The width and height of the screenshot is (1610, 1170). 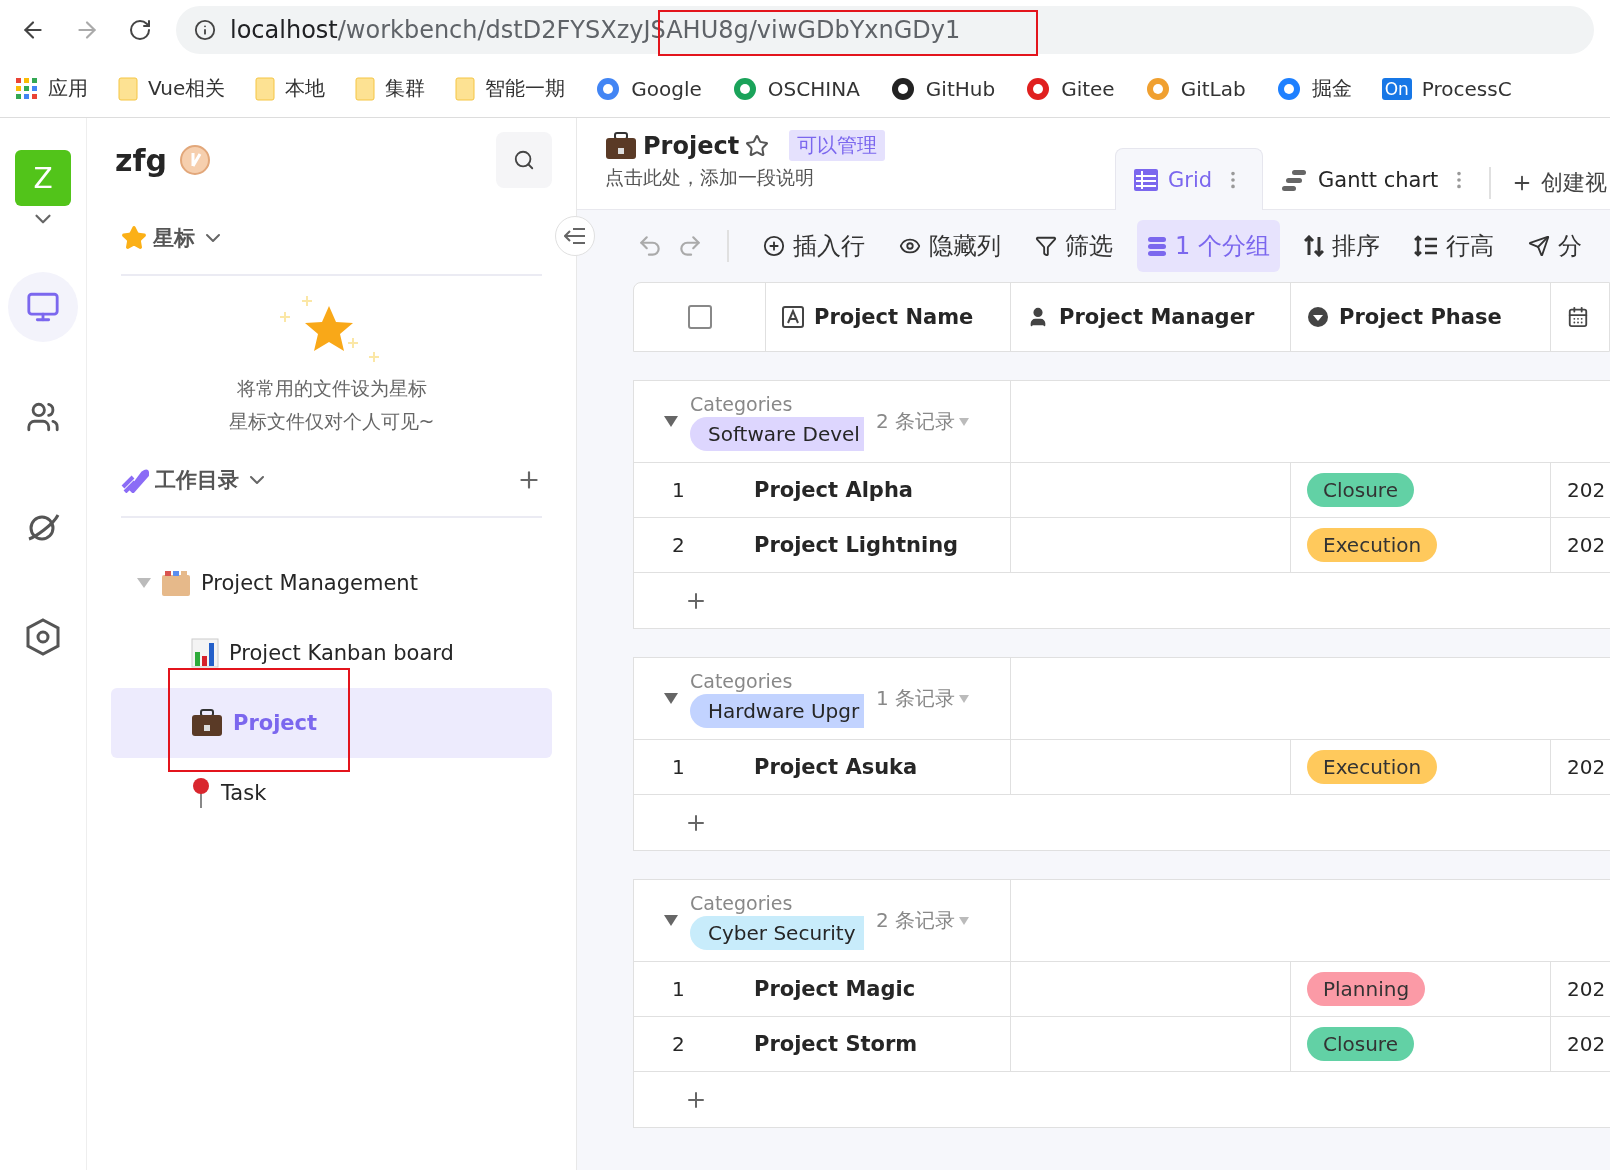 I want to click on sheet-title: Project, so click(x=691, y=145).